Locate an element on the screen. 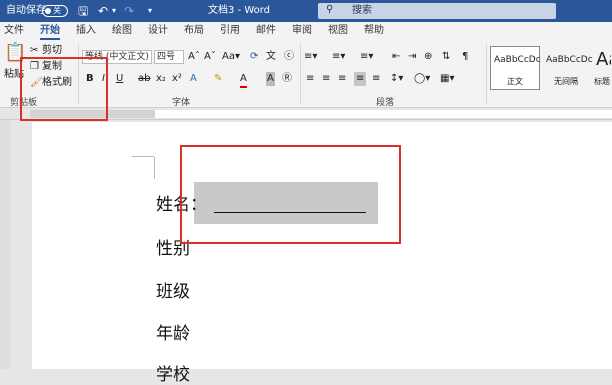 The image size is (612, 385). align-left-icon: ≡ is located at coordinates (310, 79).